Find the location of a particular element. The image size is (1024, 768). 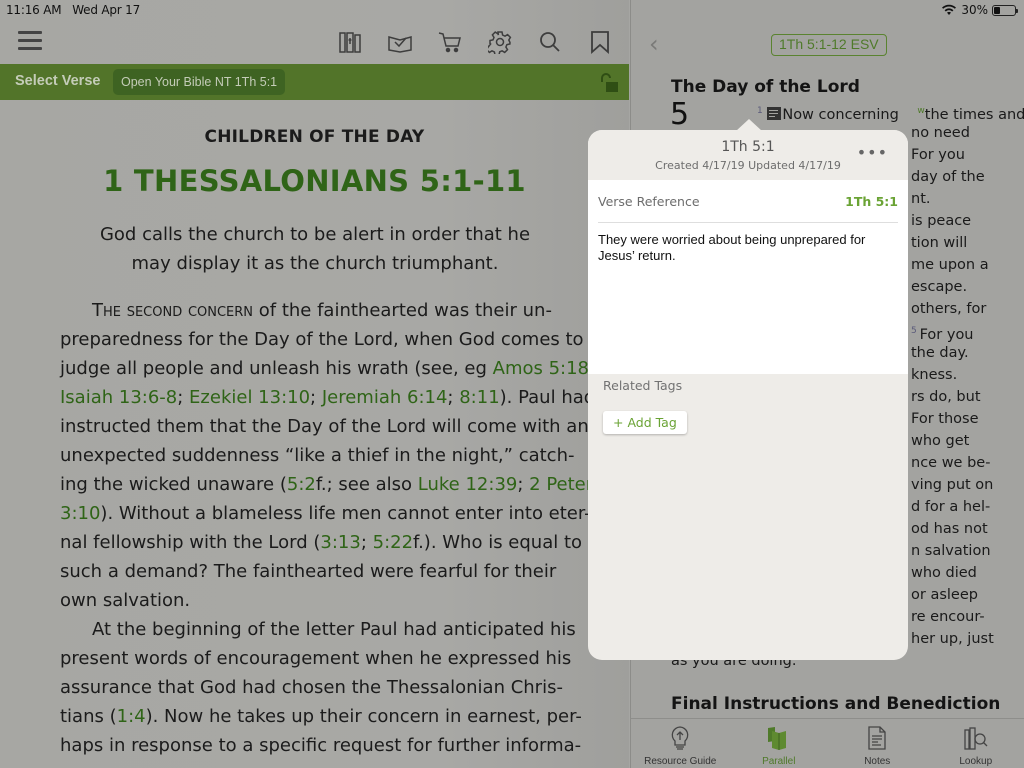

text-run: of the fainthearted was their un- is located at coordinates (402, 310).